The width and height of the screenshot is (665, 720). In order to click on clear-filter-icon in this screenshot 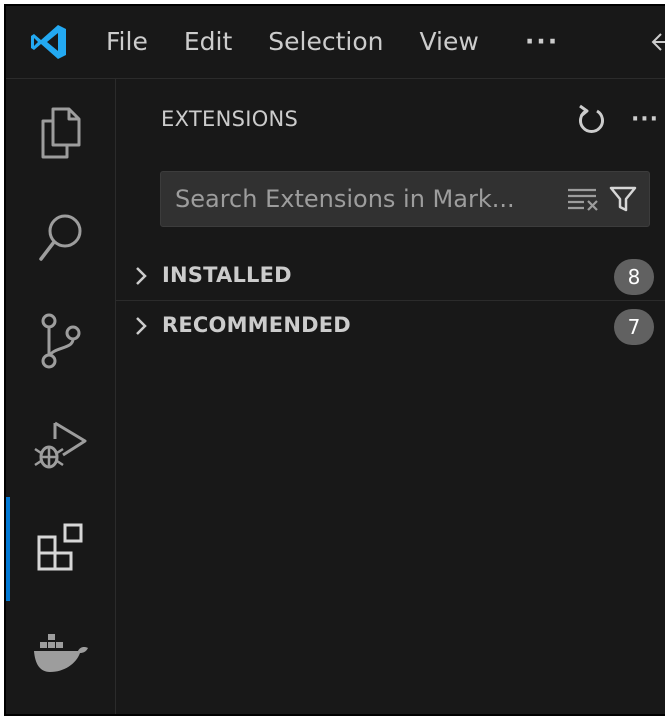, I will do `click(583, 199)`.